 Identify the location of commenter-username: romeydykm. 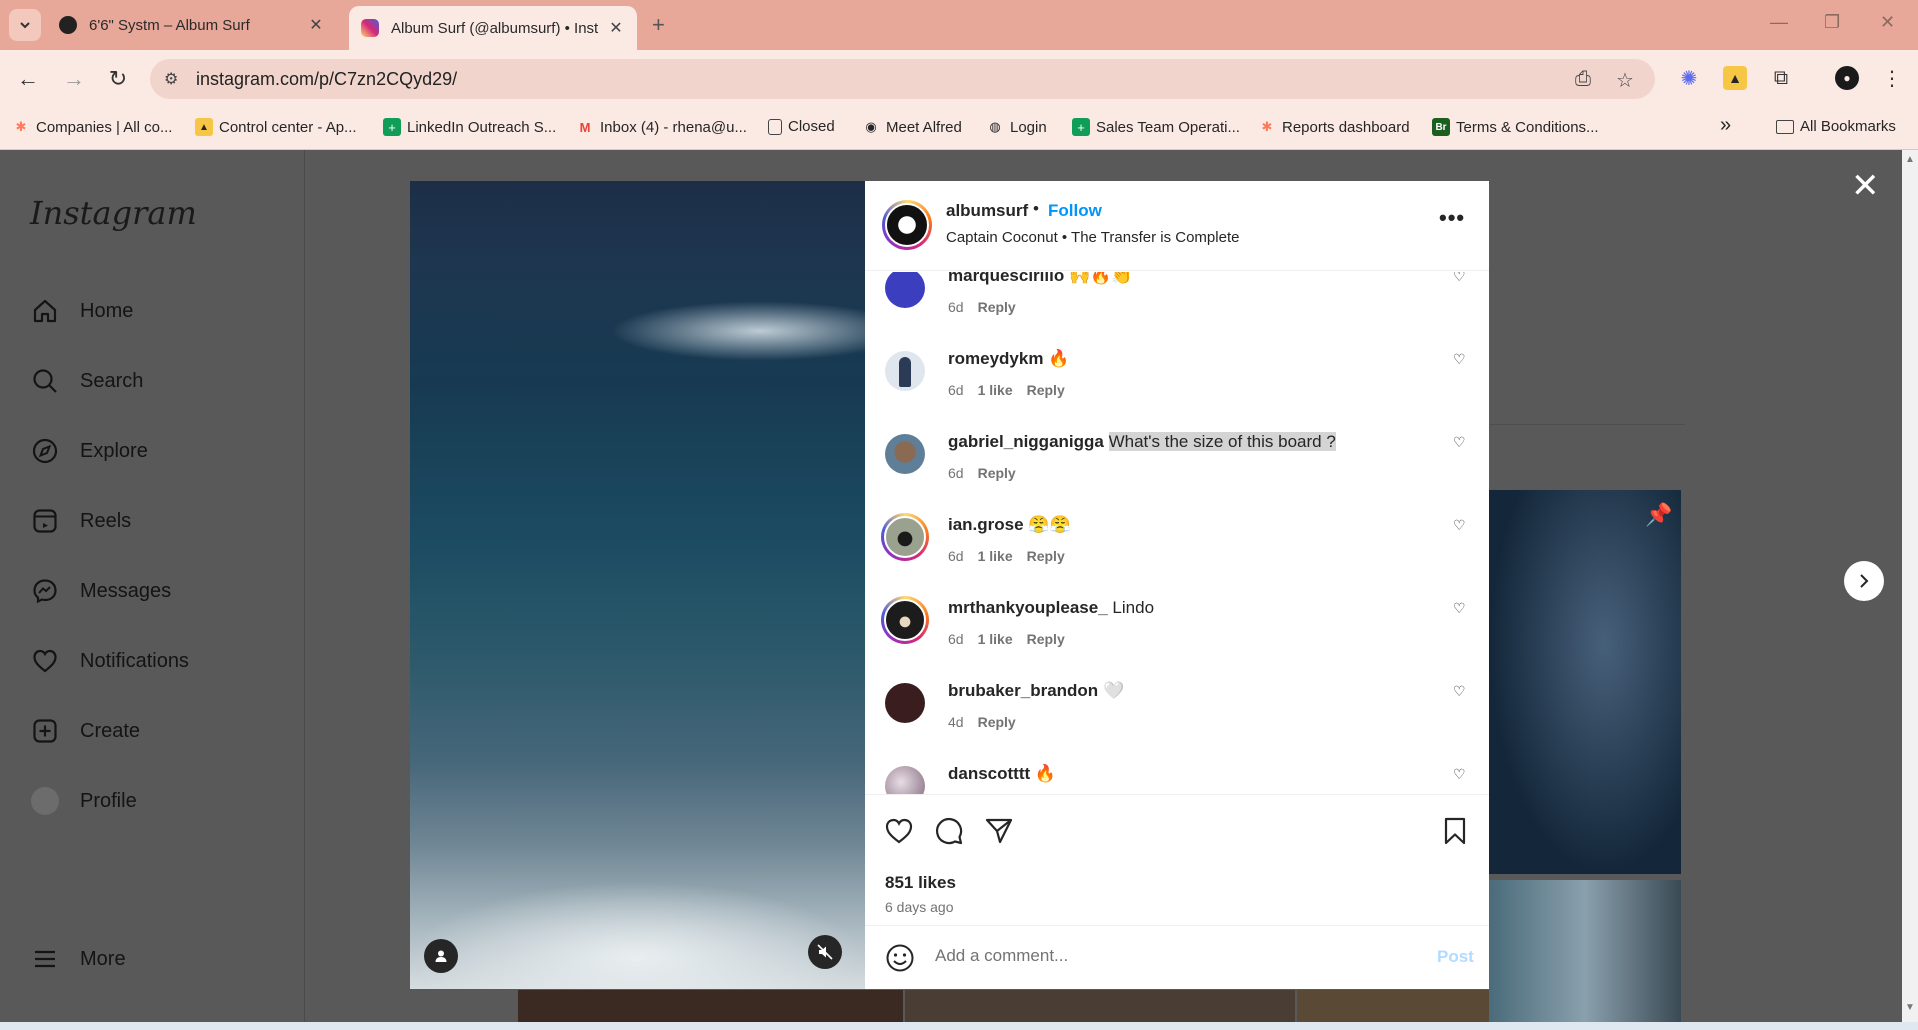
(995, 358).